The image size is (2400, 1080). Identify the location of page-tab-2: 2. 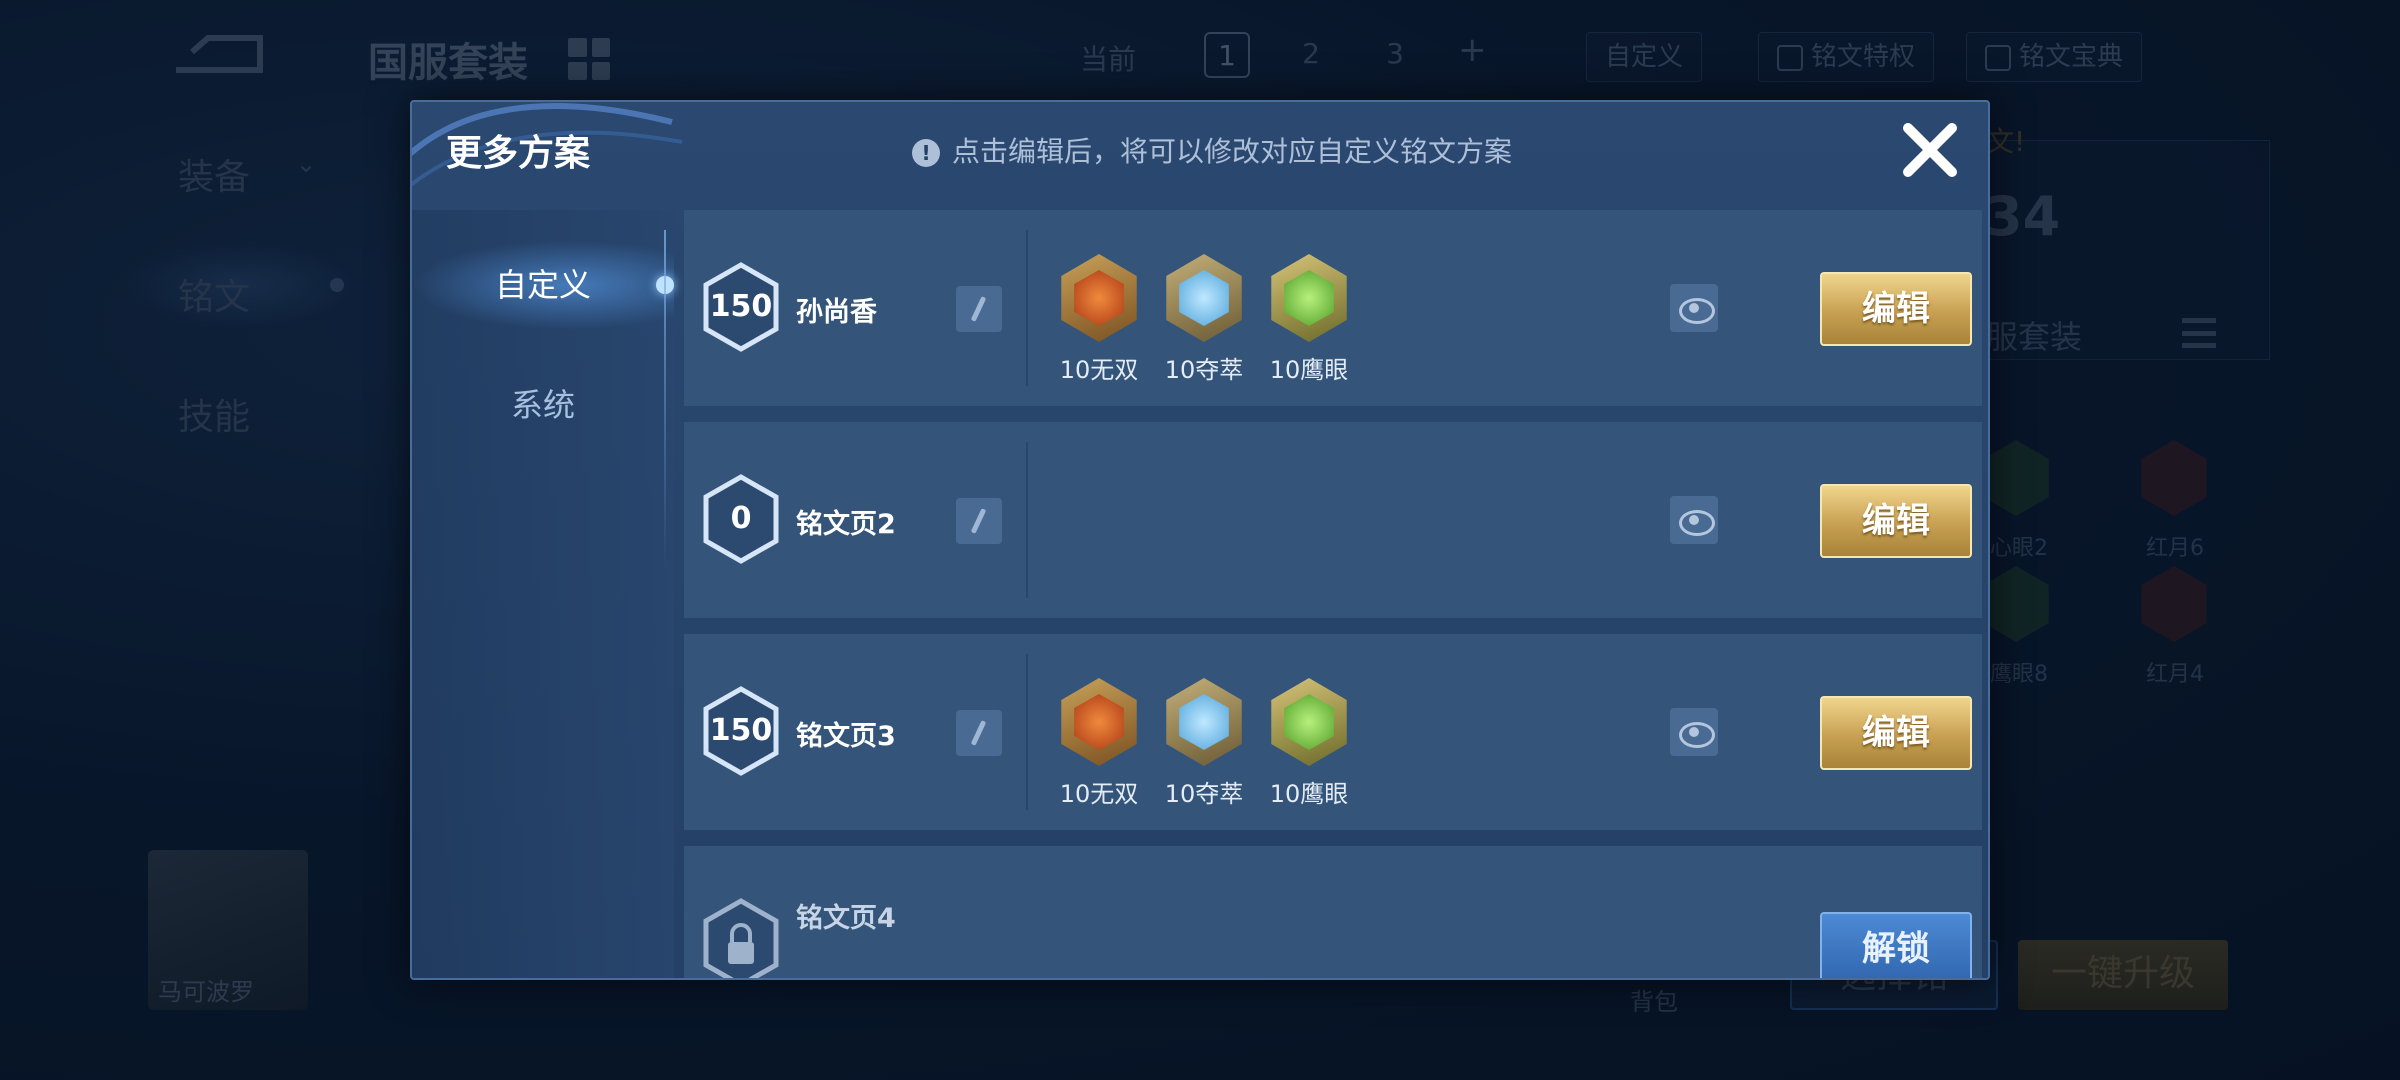
(1311, 55).